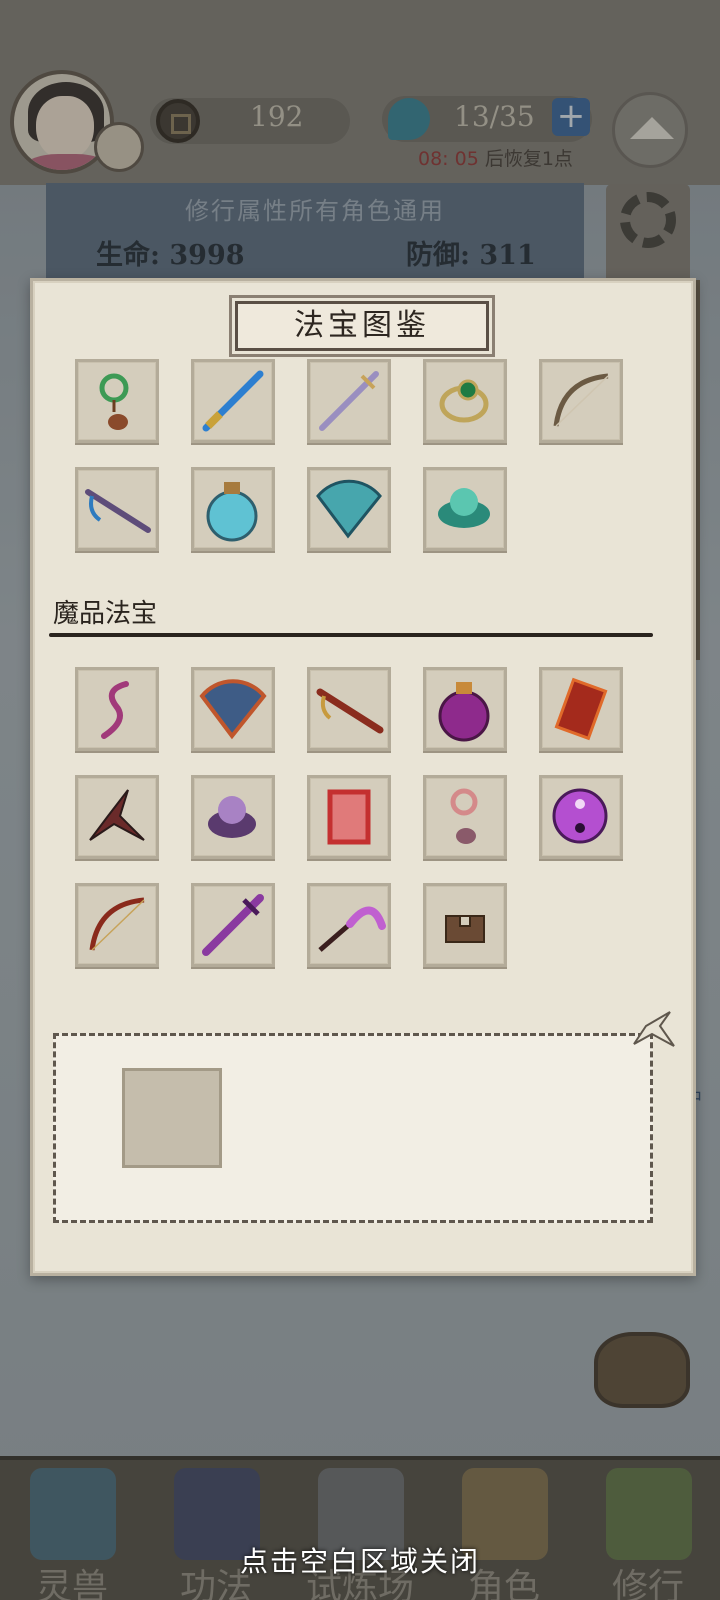 This screenshot has width=720, height=1600. Describe the element at coordinates (114, 401) in the screenshot. I see `jade-pendant-icon` at that location.